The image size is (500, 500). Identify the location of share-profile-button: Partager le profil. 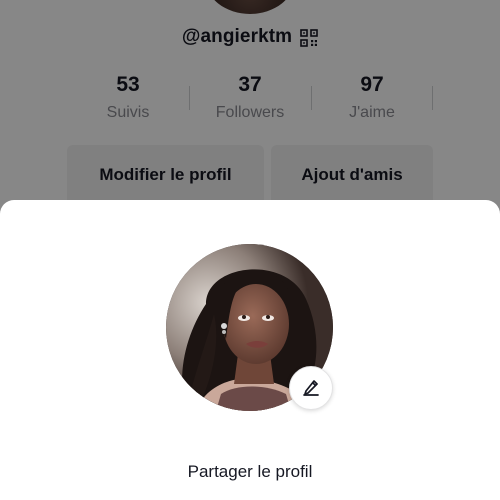
(250, 472).